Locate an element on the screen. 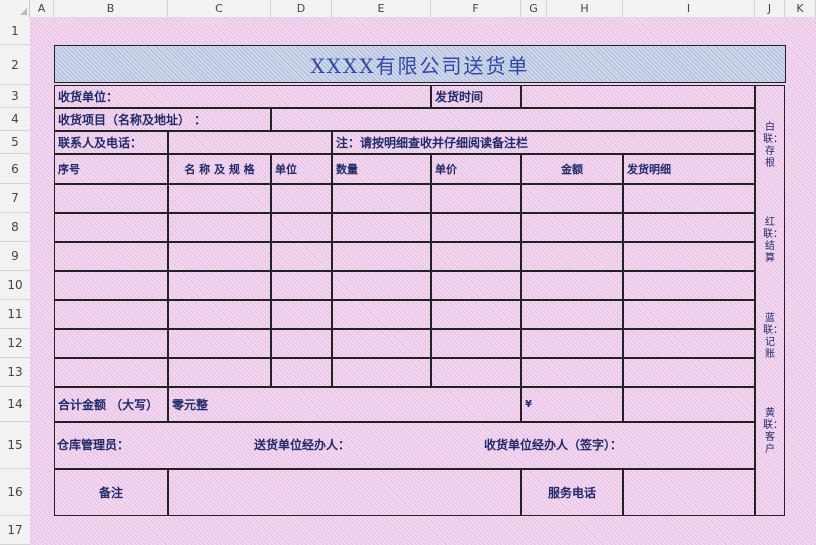 Image resolution: width=816 pixels, height=545 pixels. note-text: 注：请按明细查收并仔细阅读备注栏 is located at coordinates (543, 142).